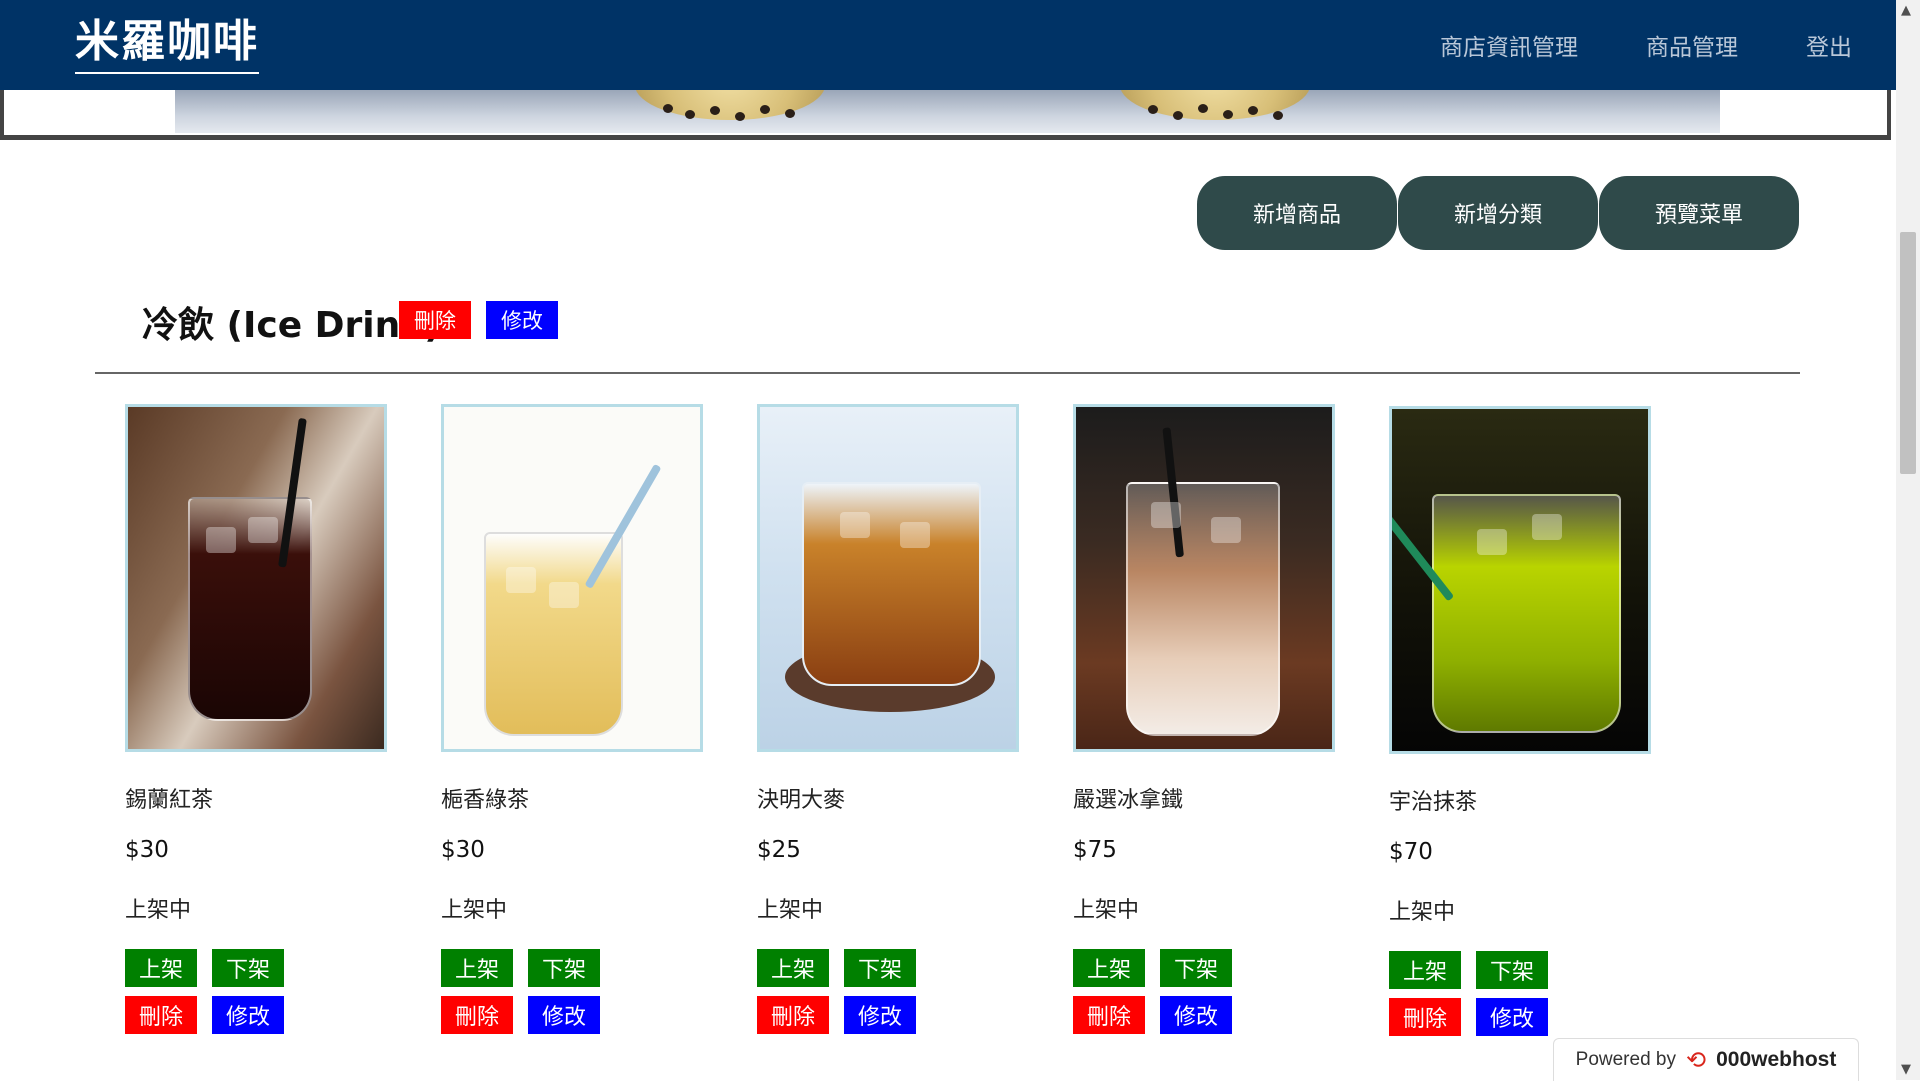  I want to click on product-name: 決明大麥, so click(801, 800).